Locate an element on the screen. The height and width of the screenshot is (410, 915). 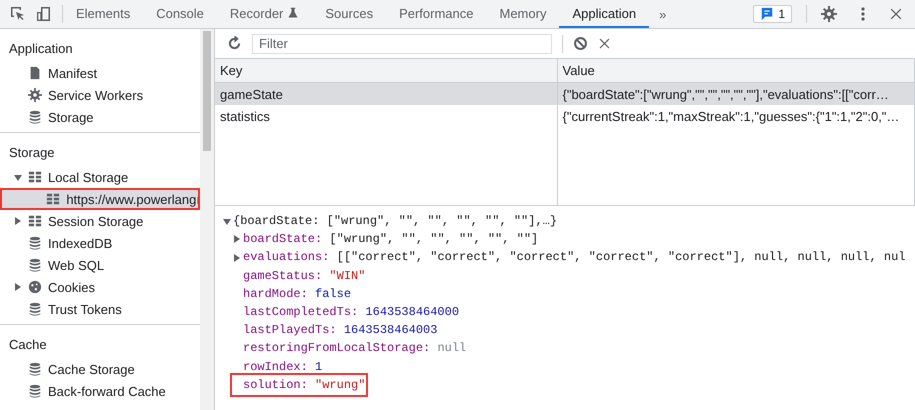
property-value: null is located at coordinates (451, 349).